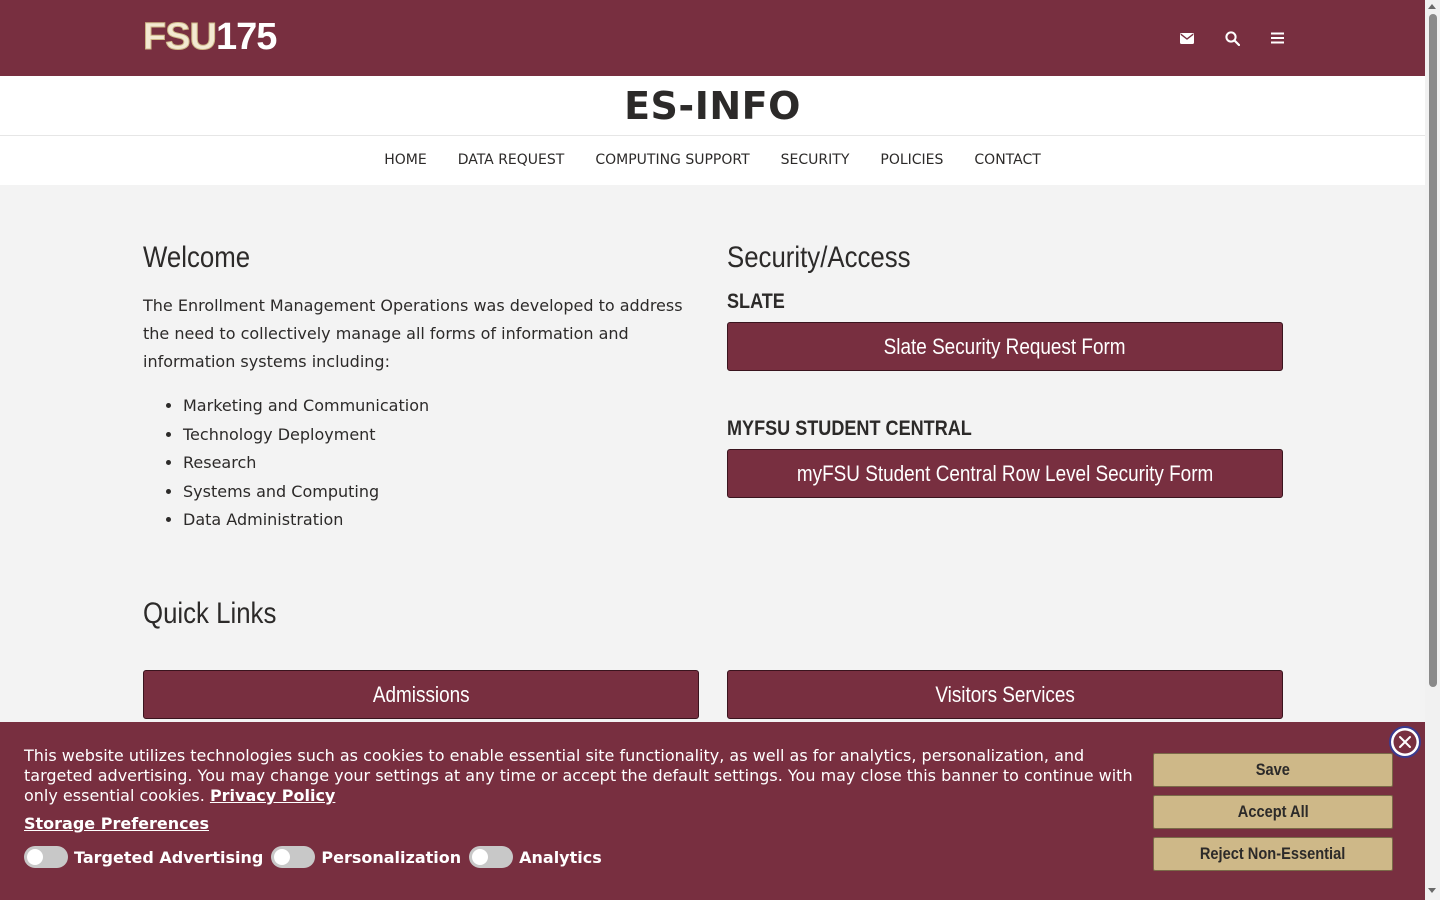 The image size is (1440, 900). Describe the element at coordinates (169, 857) in the screenshot. I see `toggle-label: Targeted Advertising` at that location.